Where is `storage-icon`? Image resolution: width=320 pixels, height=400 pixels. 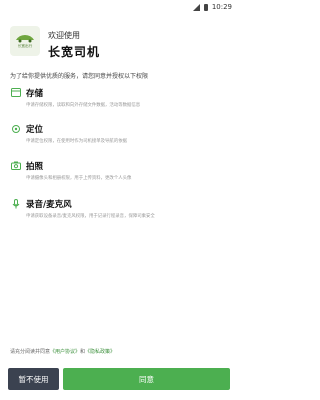 storage-icon is located at coordinates (15, 92).